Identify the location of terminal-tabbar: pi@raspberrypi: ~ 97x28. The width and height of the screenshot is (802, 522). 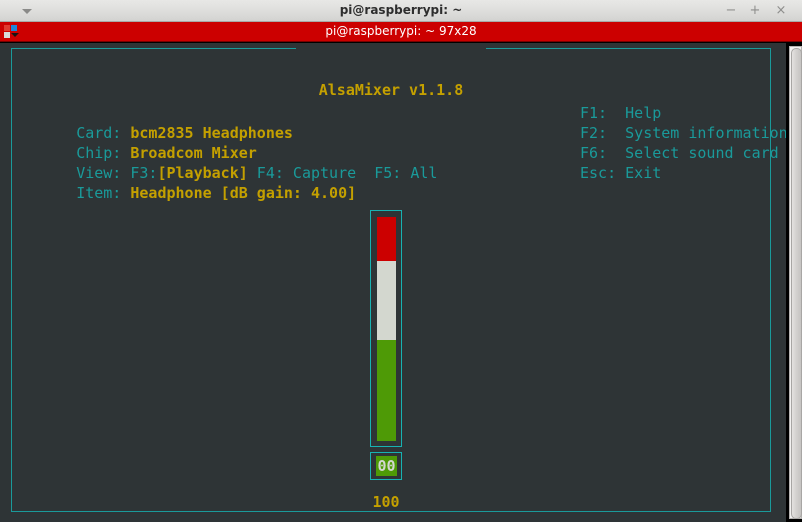
(401, 32).